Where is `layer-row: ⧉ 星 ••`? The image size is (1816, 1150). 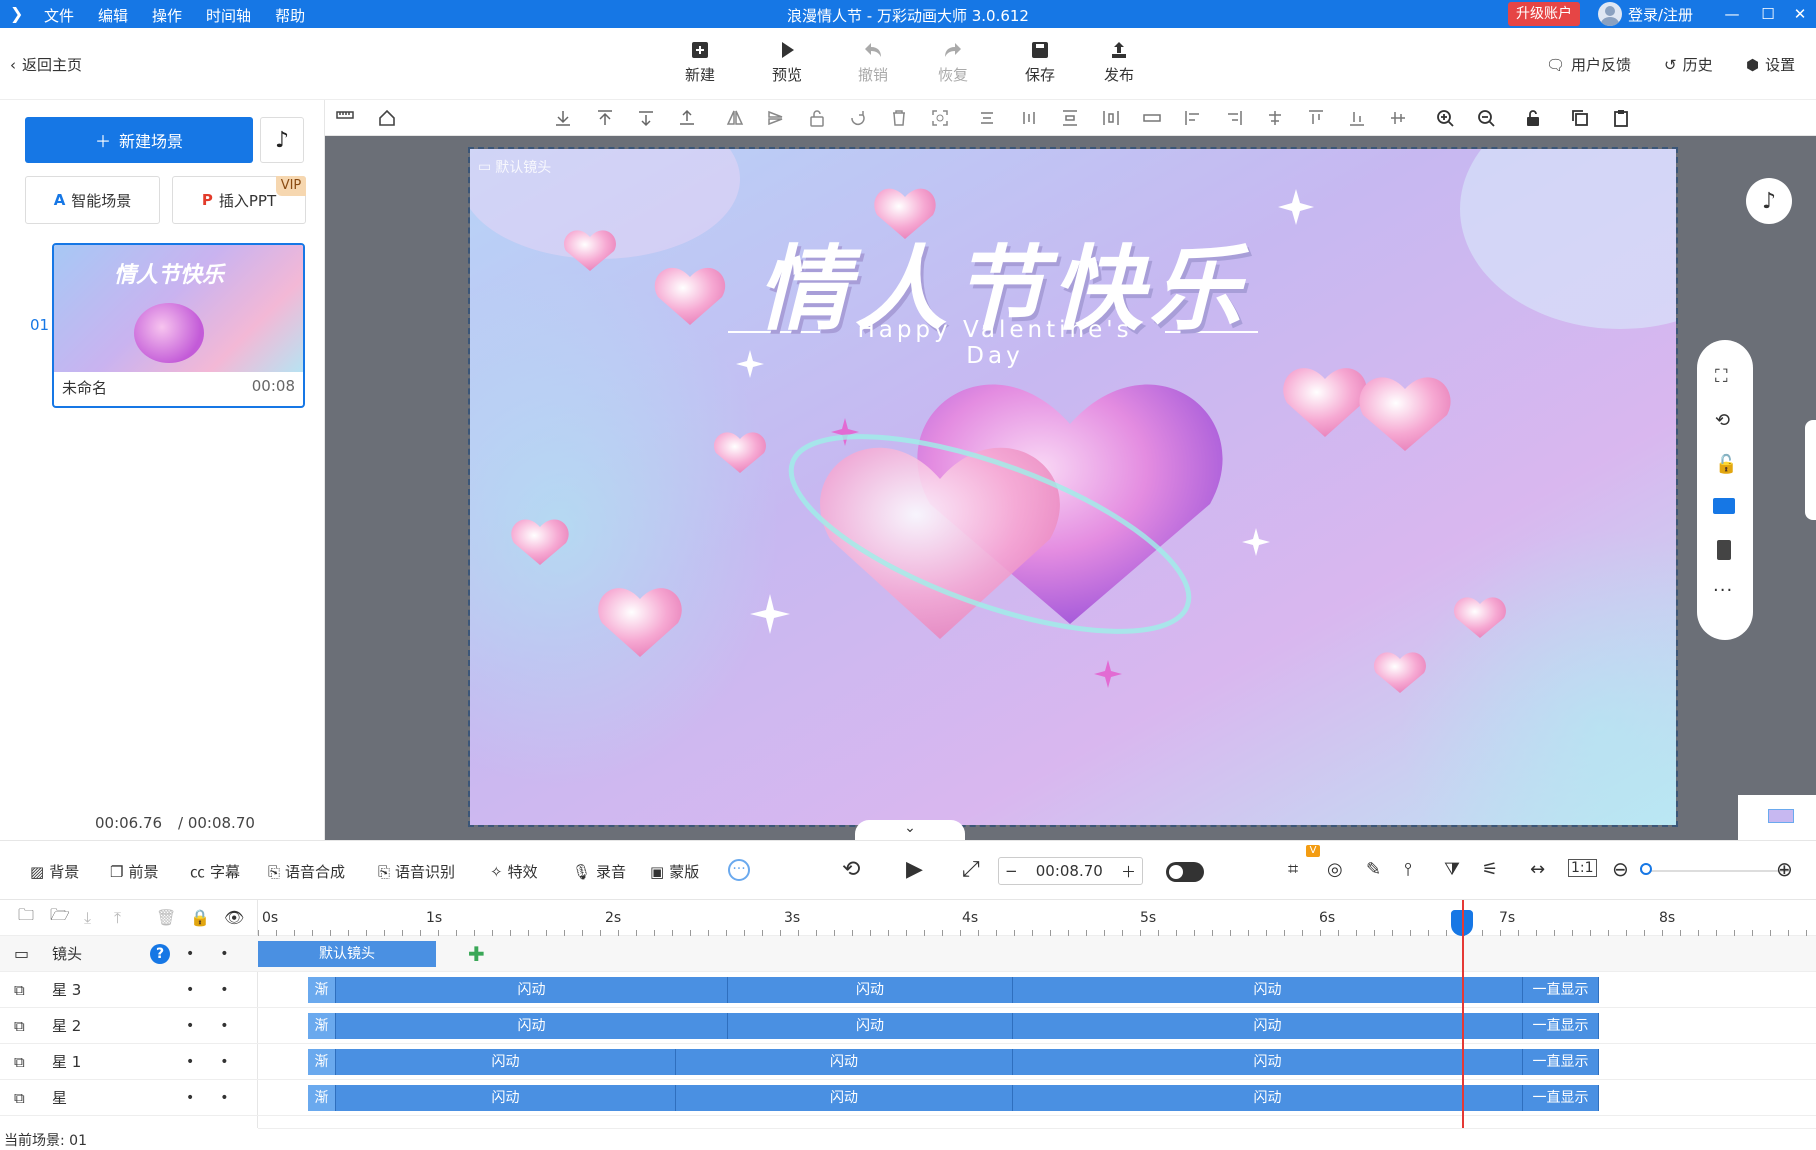 layer-row: ⧉ 星 •• is located at coordinates (129, 1098).